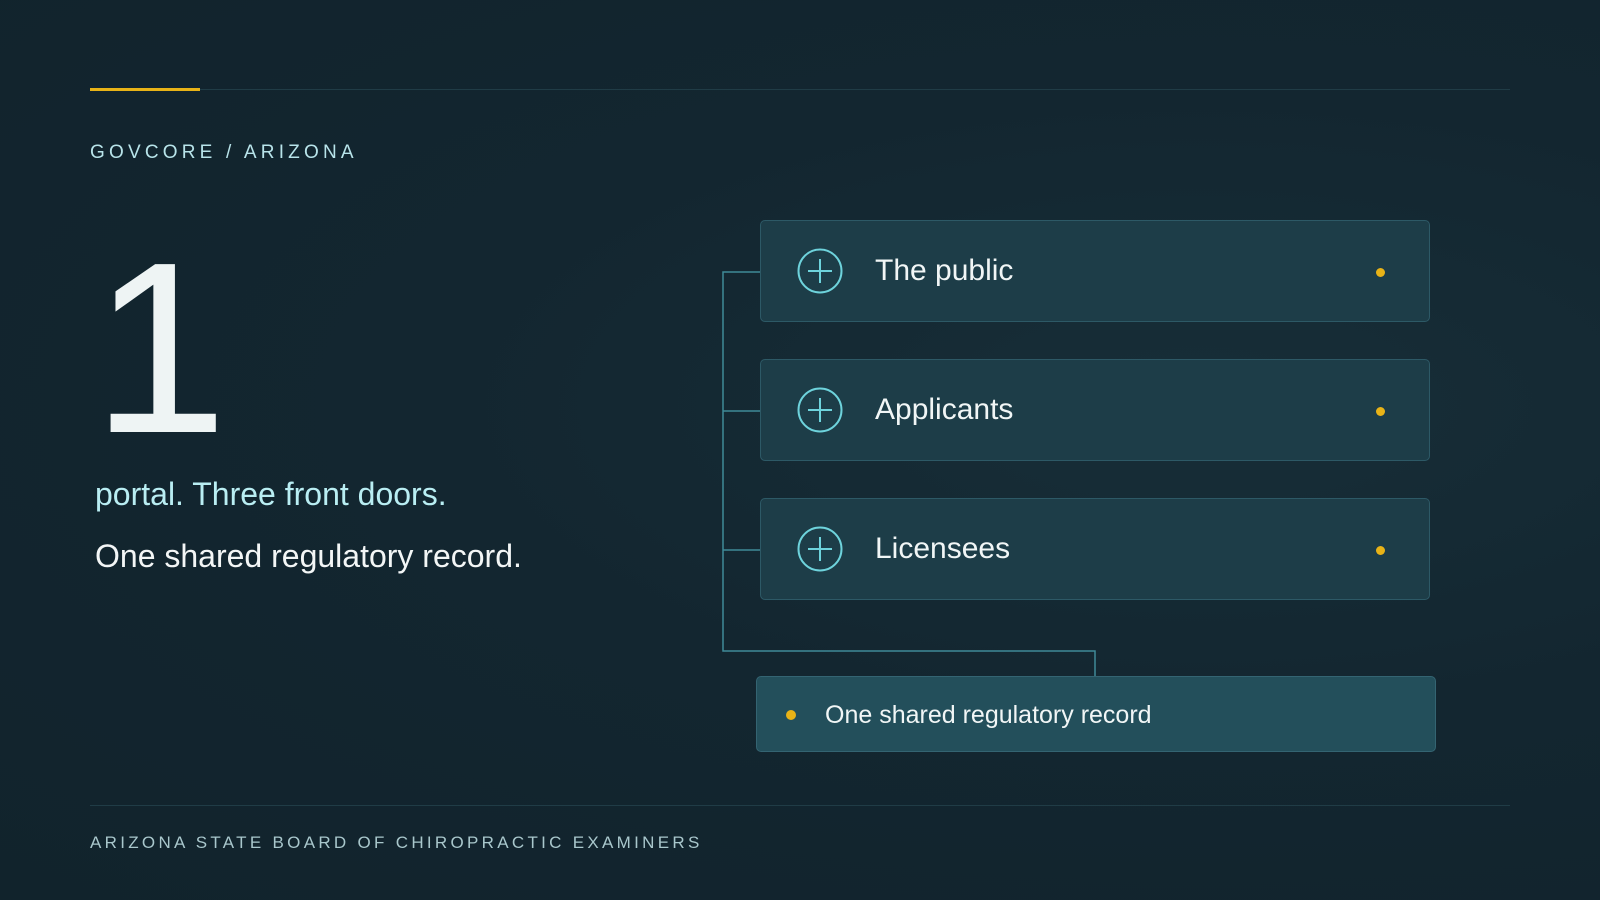  Describe the element at coordinates (909, 473) in the screenshot. I see `connector-main` at that location.